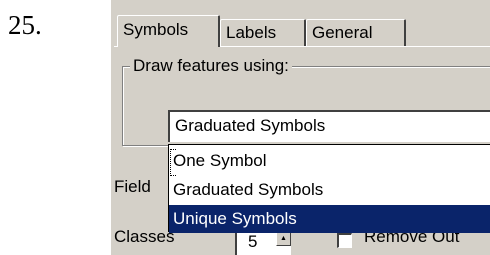 The image size is (490, 255). I want to click on option-graduated-symbols: Graduated Symbols, so click(329, 190).